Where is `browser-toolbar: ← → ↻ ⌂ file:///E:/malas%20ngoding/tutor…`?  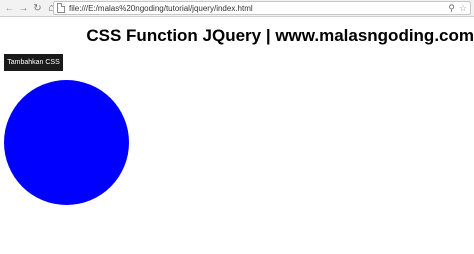 browser-toolbar: ← → ↻ ⌂ file:///E:/malas%20ngoding/tutor… is located at coordinates (237, 8).